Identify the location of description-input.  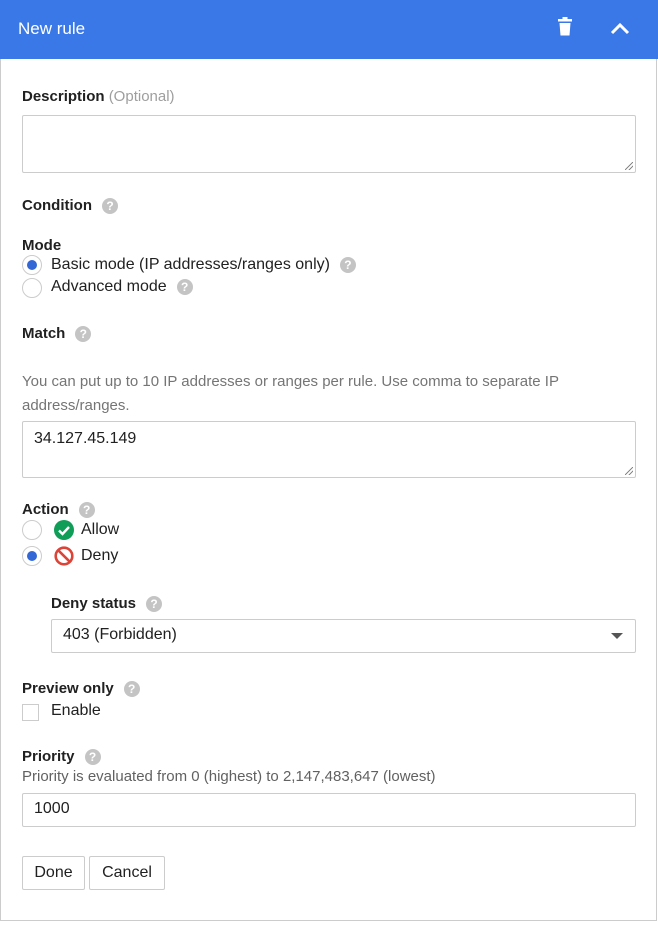
(329, 144).